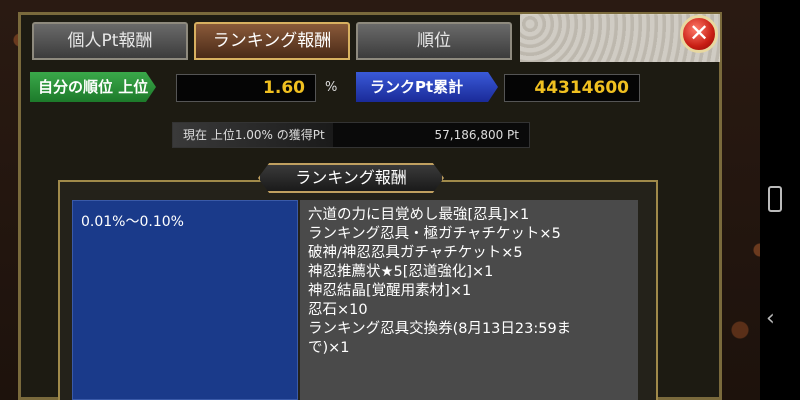 This screenshot has height=400, width=800. I want to click on reward-item: ランキング忍具・極ガチャチケット×5, so click(434, 234).